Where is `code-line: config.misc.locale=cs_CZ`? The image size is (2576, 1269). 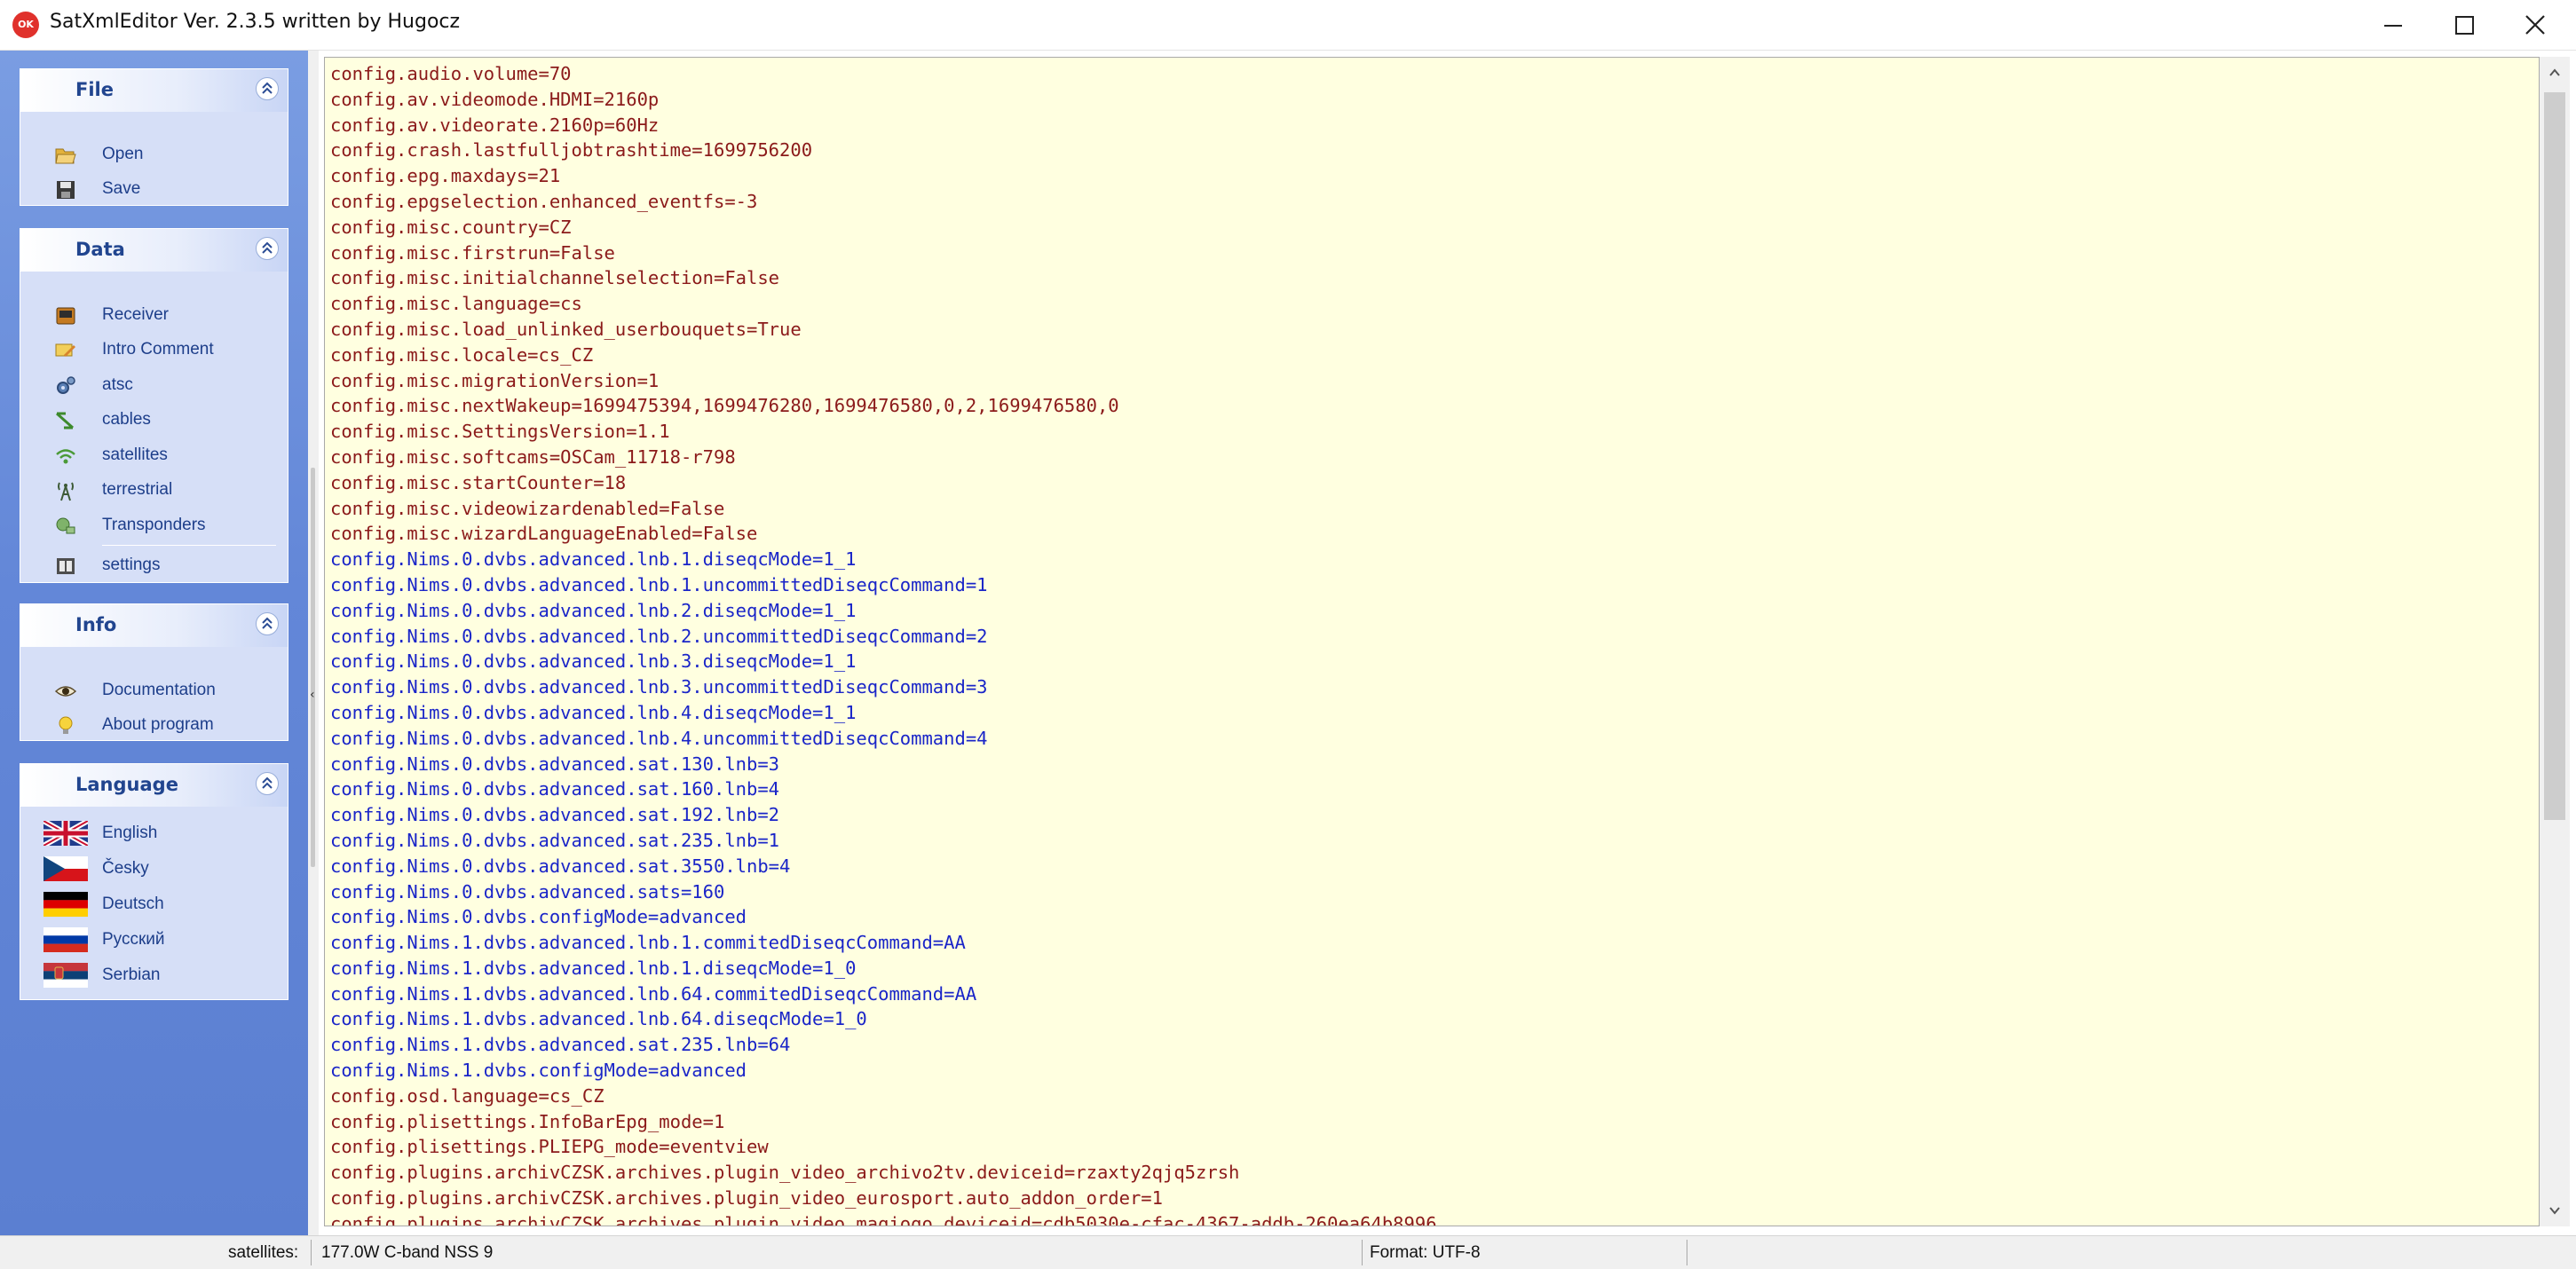 code-line: config.misc.locale=cs_CZ is located at coordinates (462, 355).